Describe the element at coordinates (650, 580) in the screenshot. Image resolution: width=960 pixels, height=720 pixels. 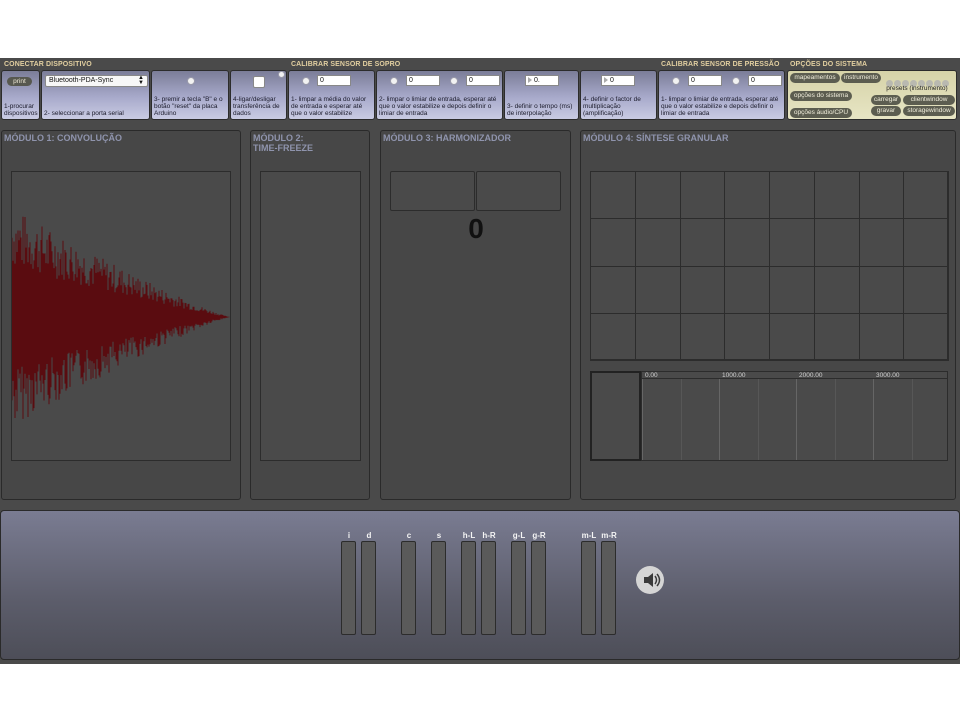
I see `speaker-icon` at that location.